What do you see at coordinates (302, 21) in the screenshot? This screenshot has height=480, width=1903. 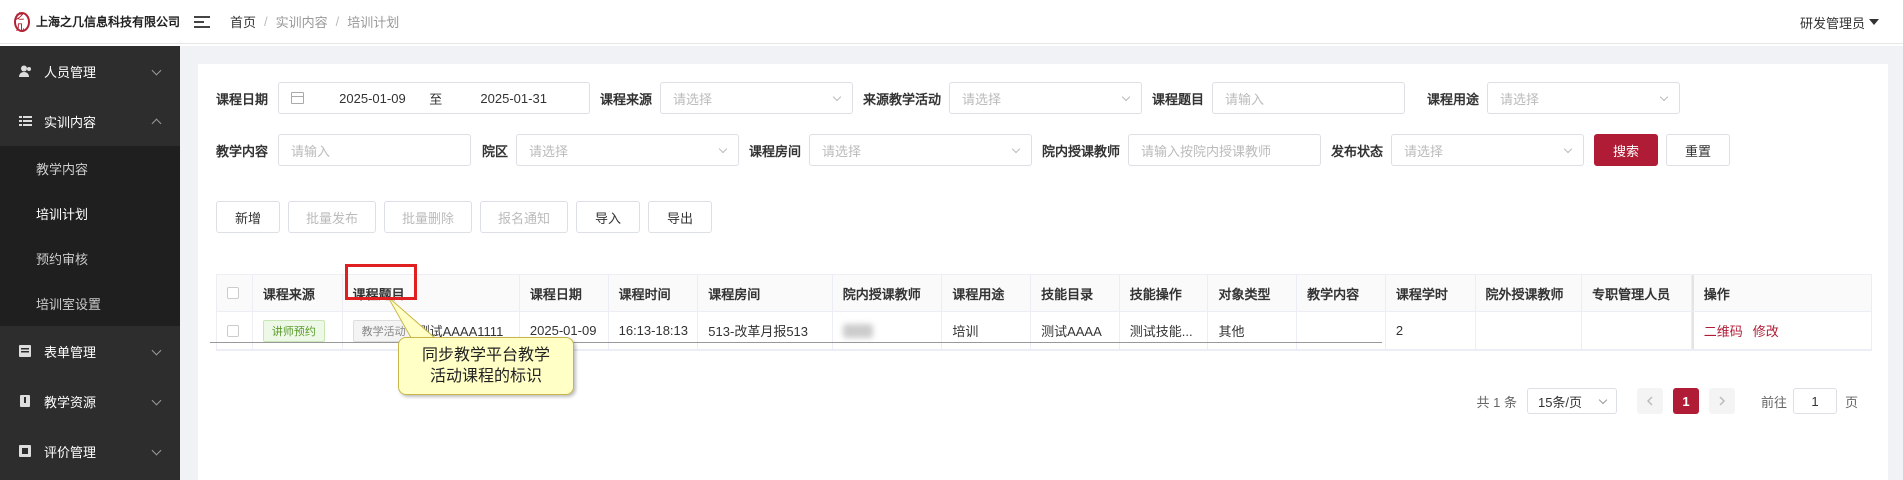 I see `breadcrumb-training-content: 实训内容` at bounding box center [302, 21].